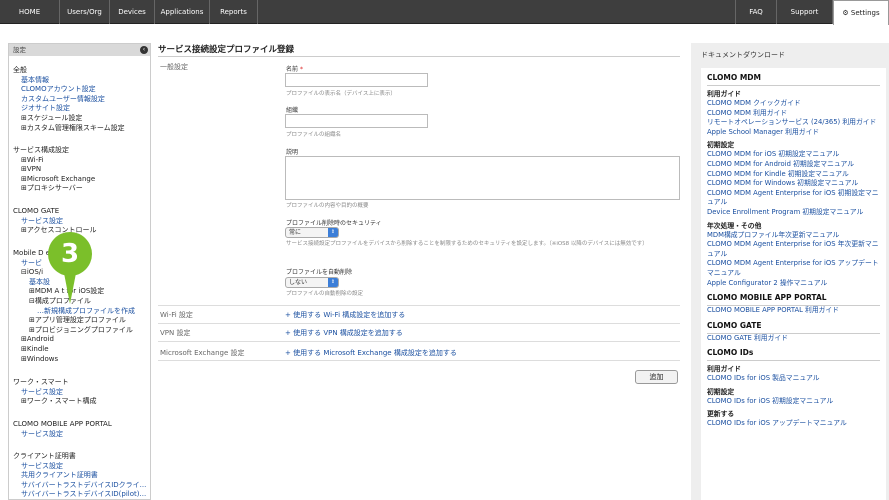 The image size is (889, 500). I want to click on doc-link: リモートオペレーションサービス (24/365) 利用ガイド, so click(793, 123).